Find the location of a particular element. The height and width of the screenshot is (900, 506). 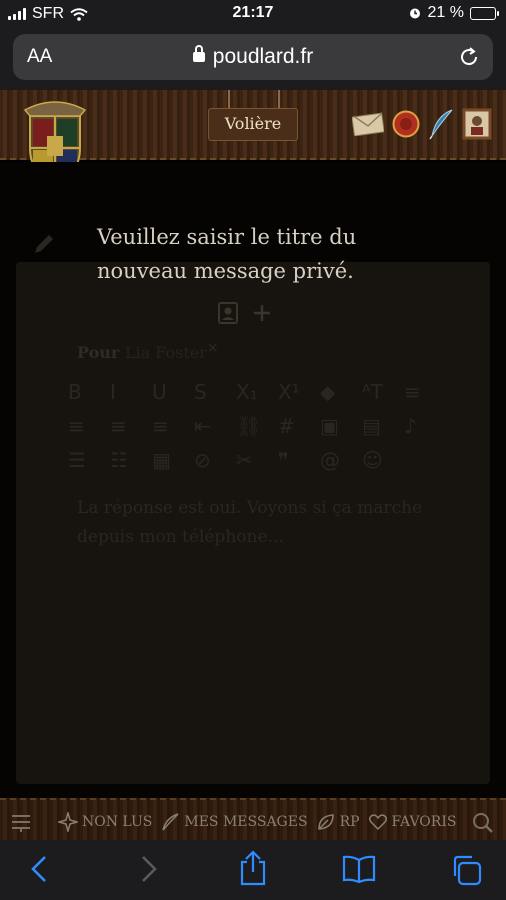

nav-rp-link: RP is located at coordinates (338, 822).